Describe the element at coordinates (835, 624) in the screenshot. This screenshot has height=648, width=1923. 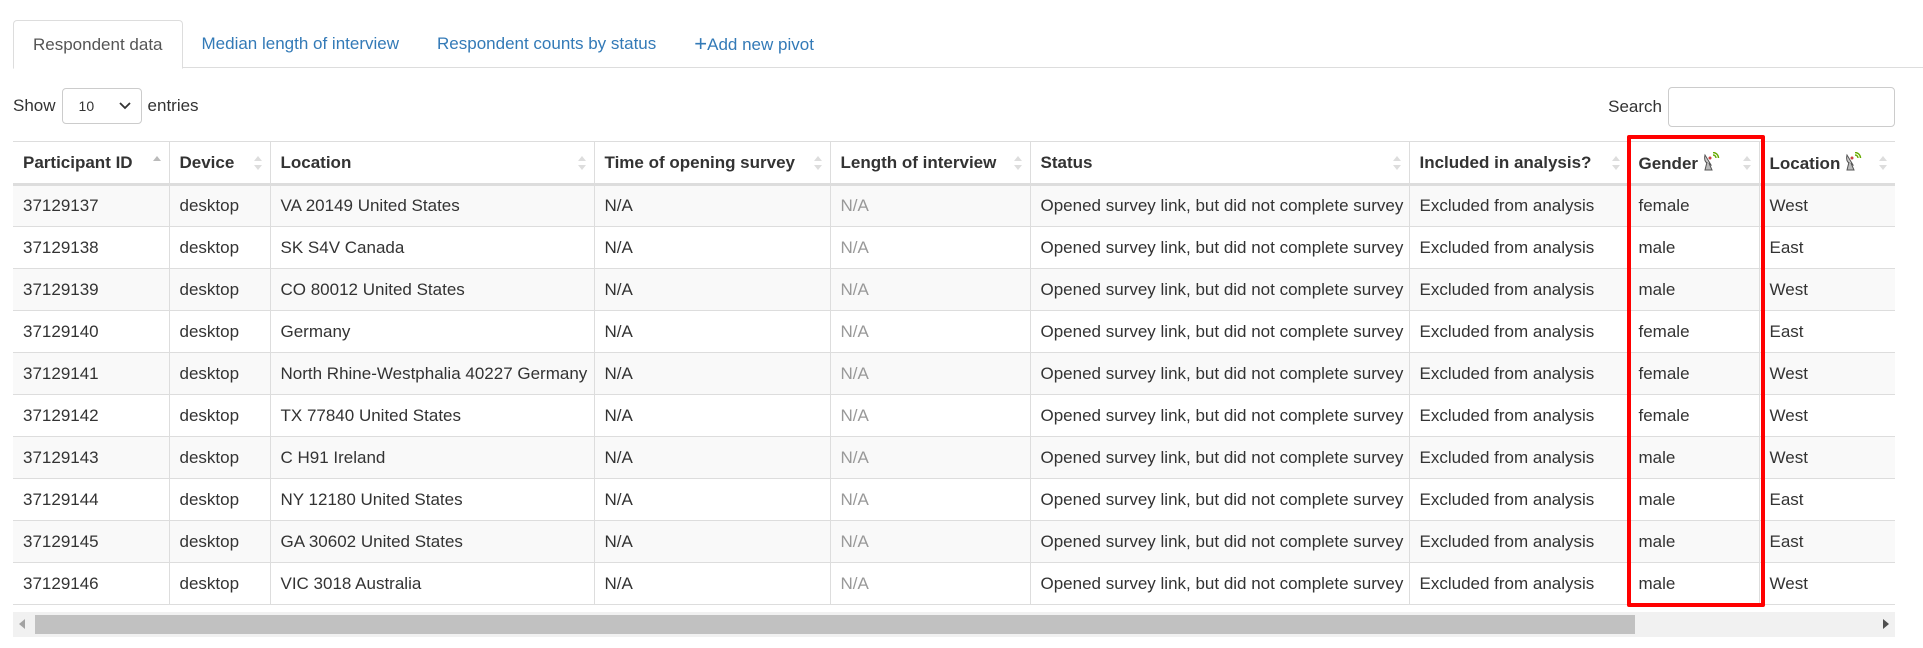
I see `scrollbar-thumb` at that location.